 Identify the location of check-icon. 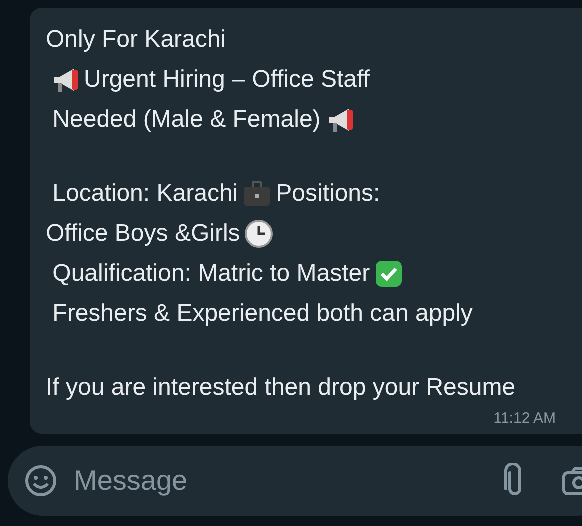
(389, 274).